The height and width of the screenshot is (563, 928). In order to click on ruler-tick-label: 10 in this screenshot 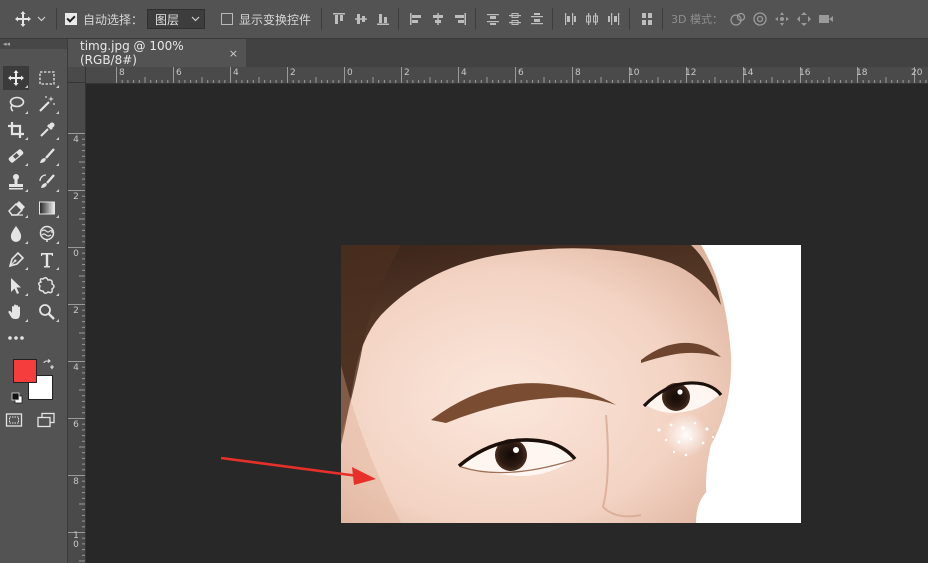, I will do `click(634, 73)`.